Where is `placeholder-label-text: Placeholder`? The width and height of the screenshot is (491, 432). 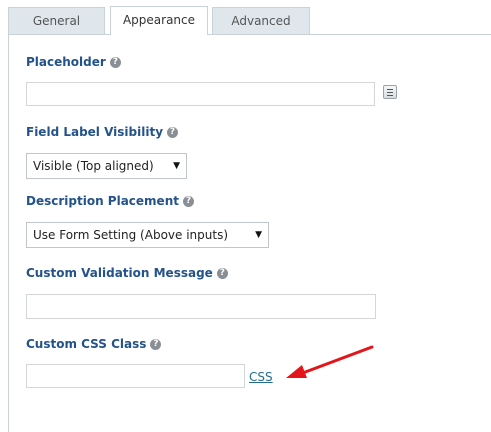 placeholder-label-text: Placeholder is located at coordinates (66, 62).